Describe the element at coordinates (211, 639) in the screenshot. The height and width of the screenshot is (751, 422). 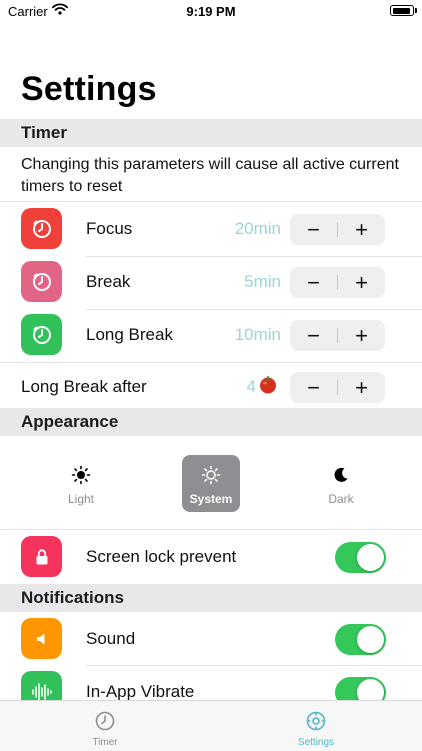
I see `sound-row: Sound` at that location.